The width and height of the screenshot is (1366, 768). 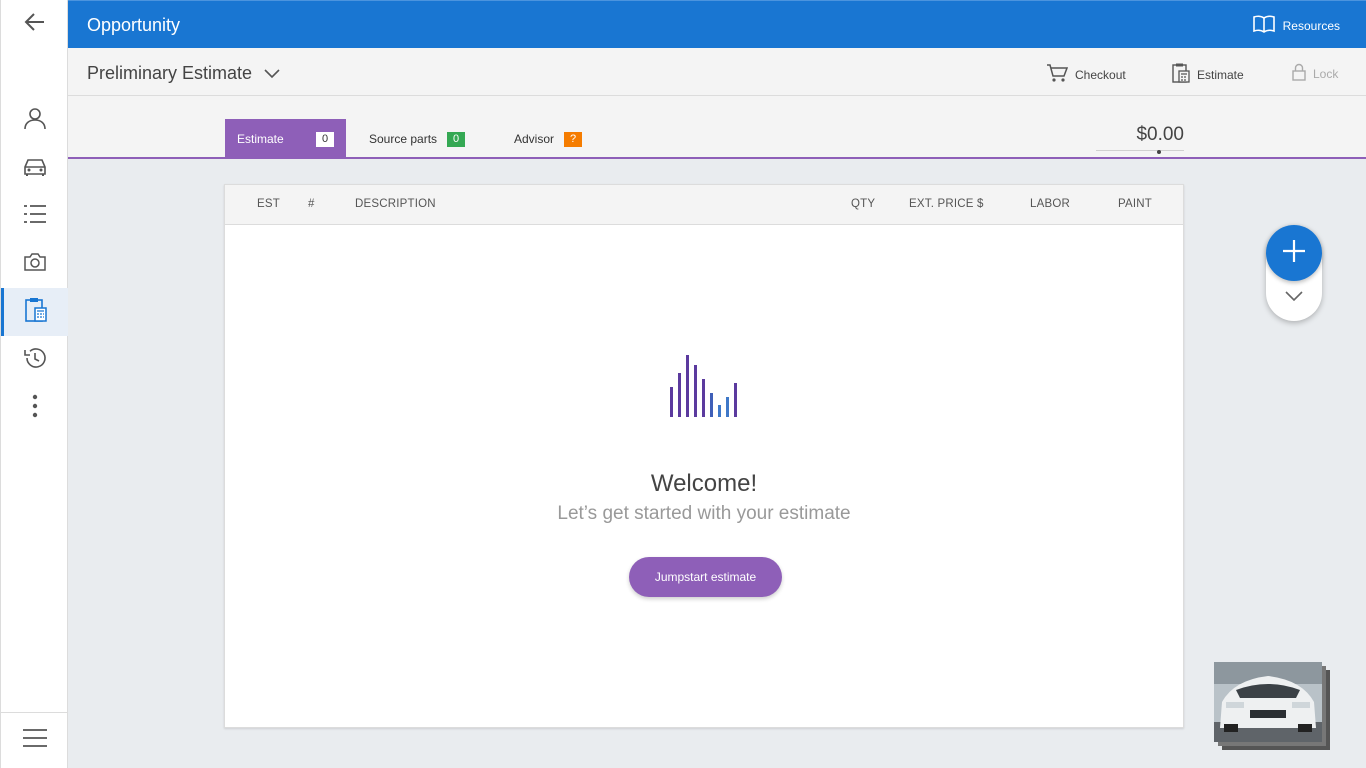 I want to click on person-icon, so click(x=35, y=120).